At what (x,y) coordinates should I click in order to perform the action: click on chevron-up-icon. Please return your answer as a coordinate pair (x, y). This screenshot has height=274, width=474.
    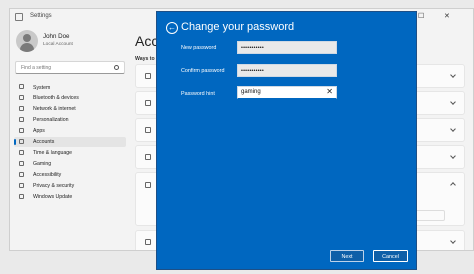
    Looking at the image, I should click on (453, 185).